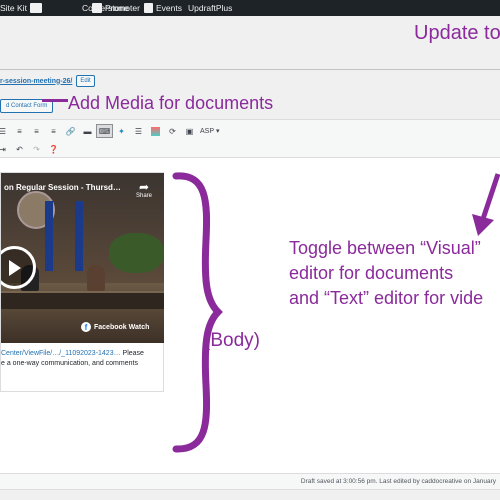 The width and height of the screenshot is (500, 500). What do you see at coordinates (143, 196) in the screenshot?
I see `share-label: Share` at bounding box center [143, 196].